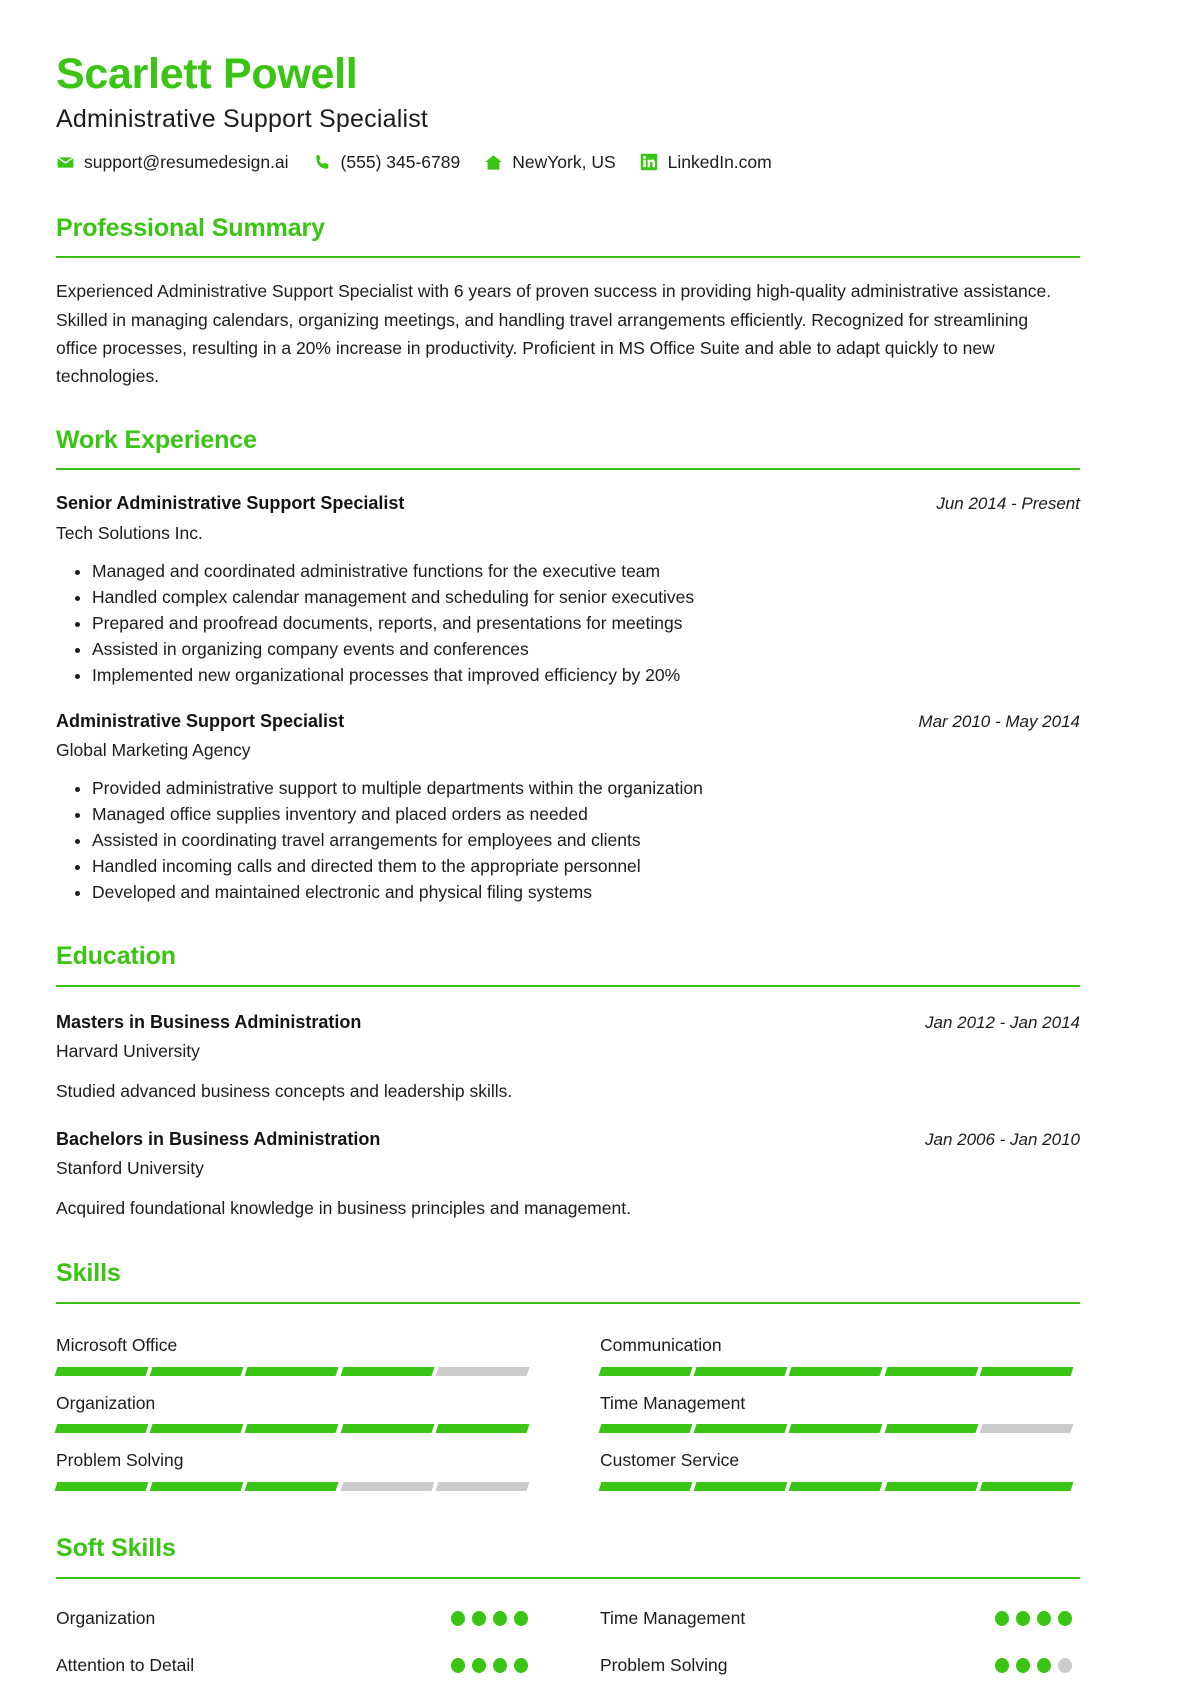 The image size is (1200, 1684). Describe the element at coordinates (1008, 504) in the screenshot. I see `work-dates: Jun 2014 - Present` at that location.